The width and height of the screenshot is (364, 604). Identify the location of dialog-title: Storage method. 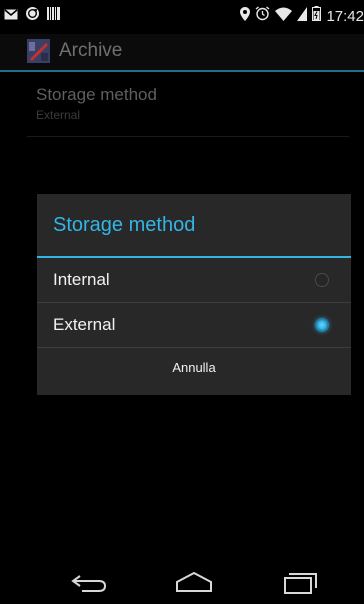
(124, 225).